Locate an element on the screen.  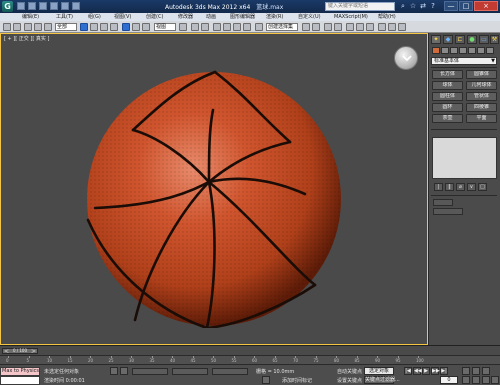
app-logo-icon: G is located at coordinates (7, 6).